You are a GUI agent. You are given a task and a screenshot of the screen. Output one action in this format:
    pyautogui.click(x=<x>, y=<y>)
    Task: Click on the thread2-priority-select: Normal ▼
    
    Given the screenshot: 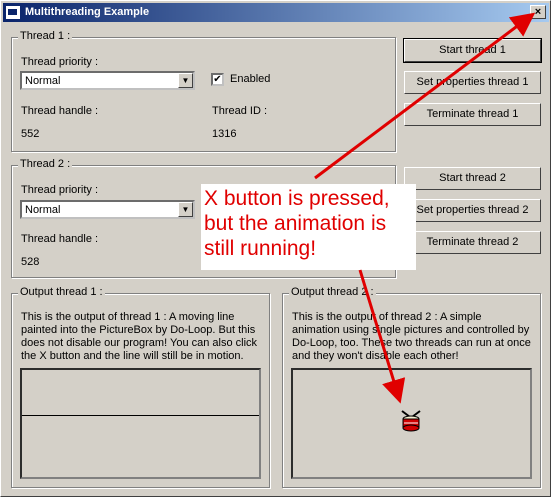 What is the action you would take?
    pyautogui.click(x=107, y=209)
    